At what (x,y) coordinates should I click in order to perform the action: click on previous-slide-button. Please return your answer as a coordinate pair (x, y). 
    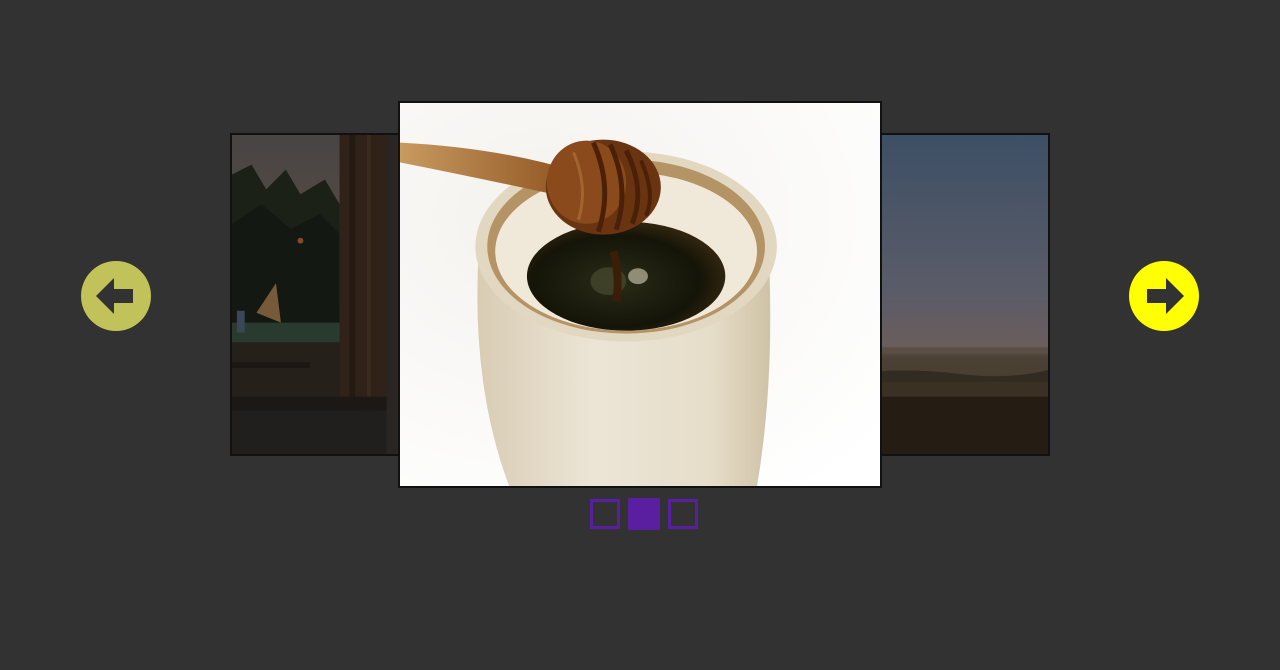
    Looking at the image, I should click on (116, 296).